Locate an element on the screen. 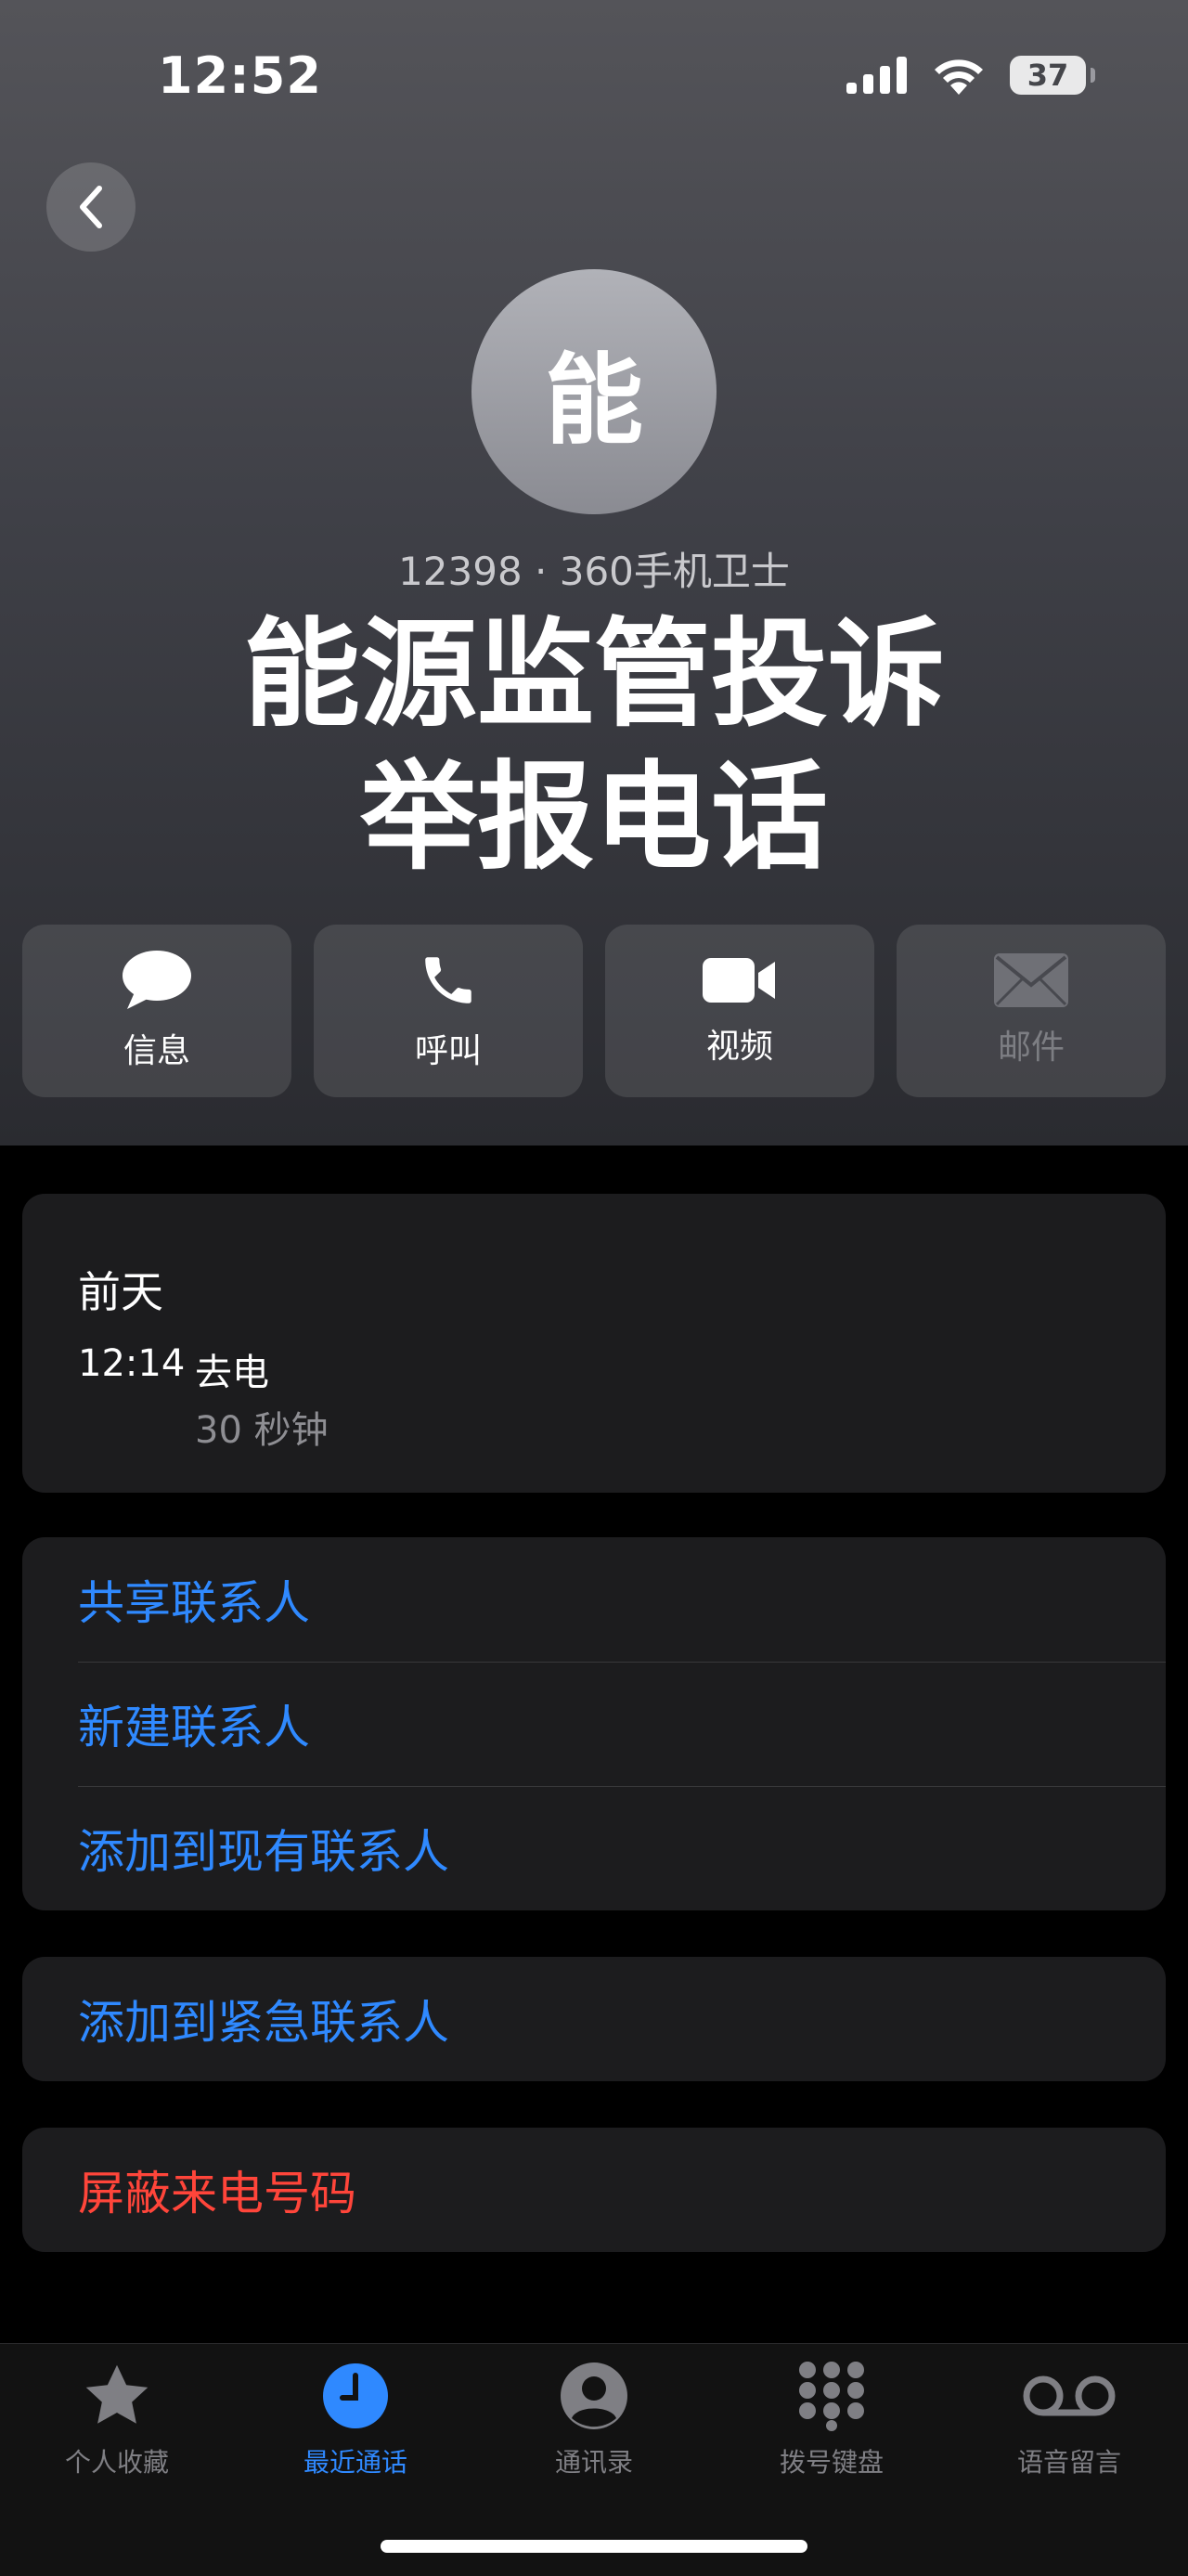 Image resolution: width=1188 pixels, height=2576 pixels. wifi-icon is located at coordinates (959, 77).